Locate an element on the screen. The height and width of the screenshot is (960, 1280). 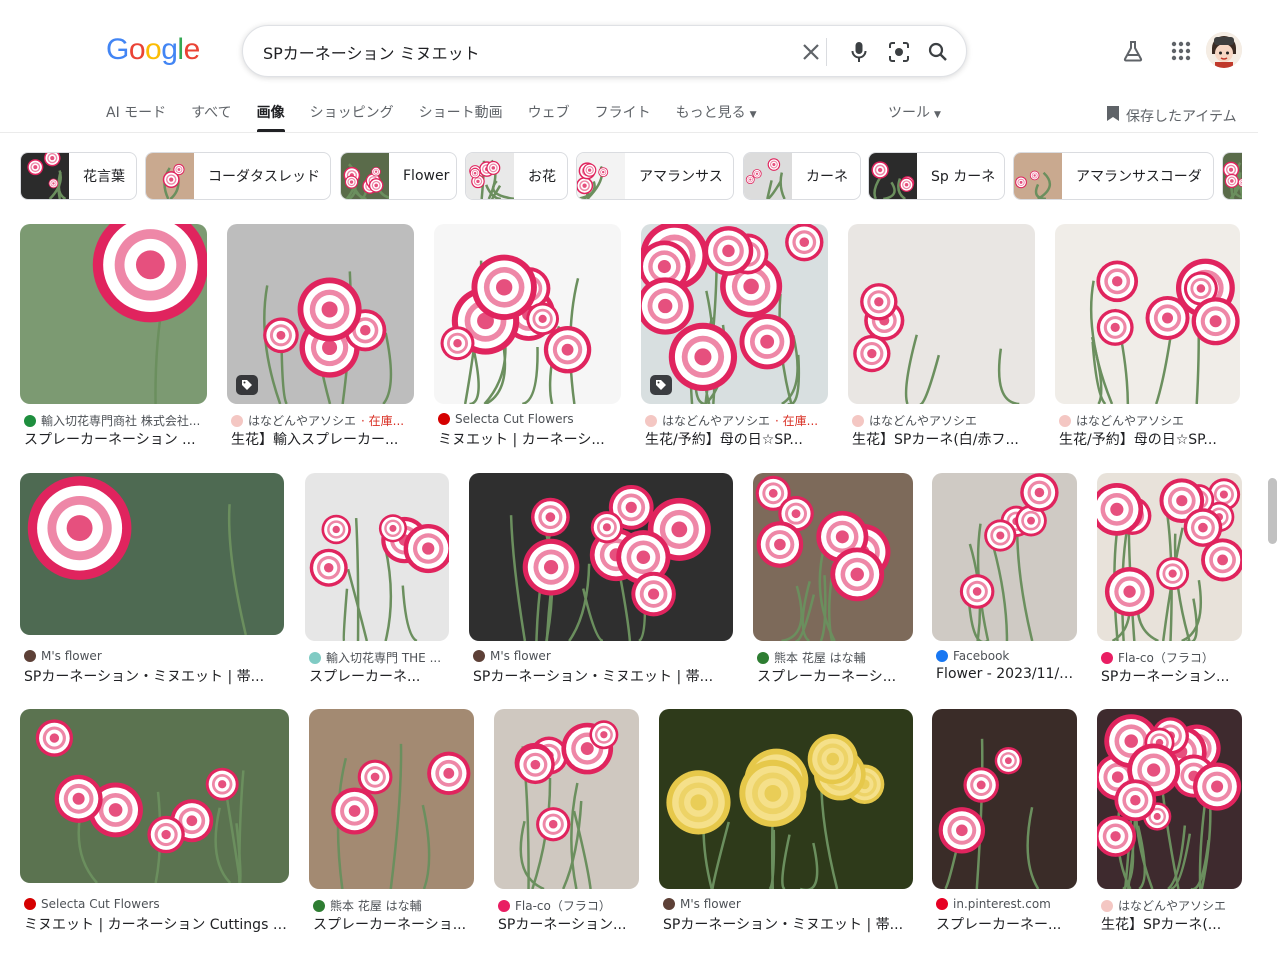
flask-icon is located at coordinates (1133, 51).